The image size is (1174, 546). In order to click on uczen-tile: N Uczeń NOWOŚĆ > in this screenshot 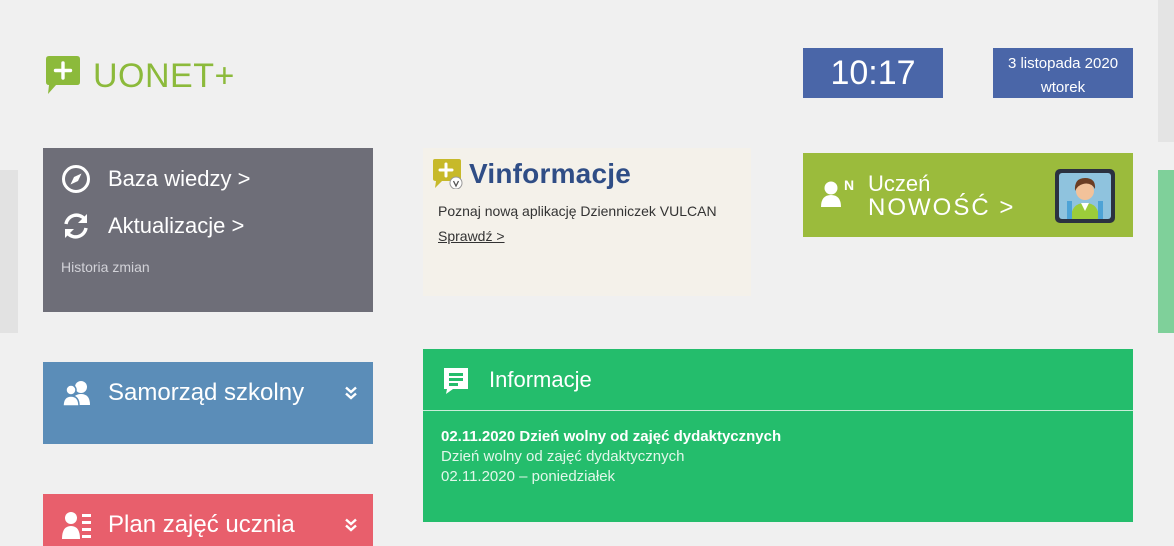, I will do `click(968, 195)`.